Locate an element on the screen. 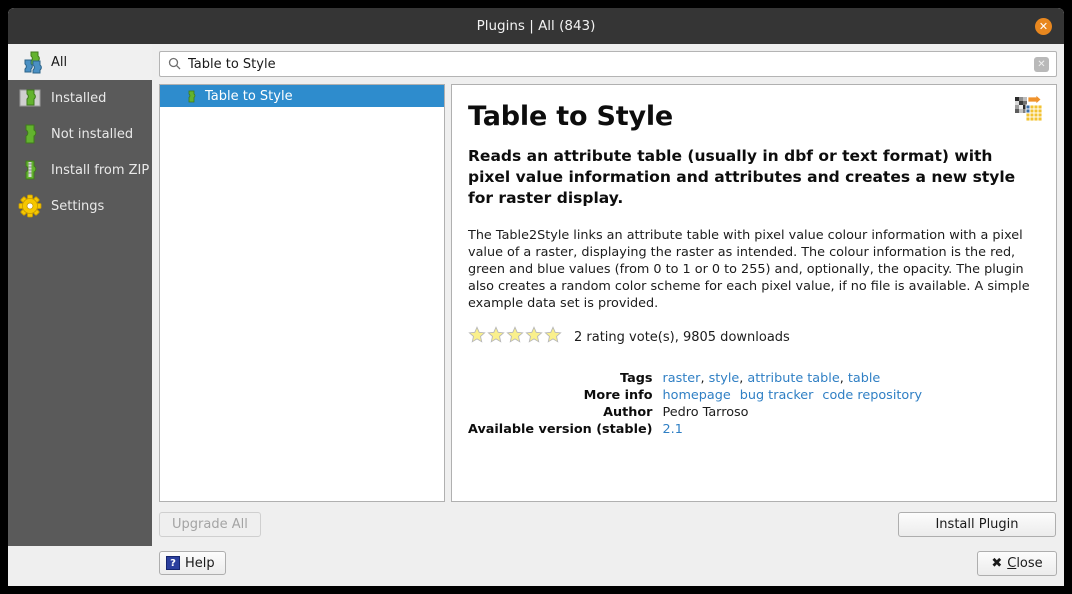 The width and height of the screenshot is (1072, 594). puzzle-not-installed-icon is located at coordinates (30, 134).